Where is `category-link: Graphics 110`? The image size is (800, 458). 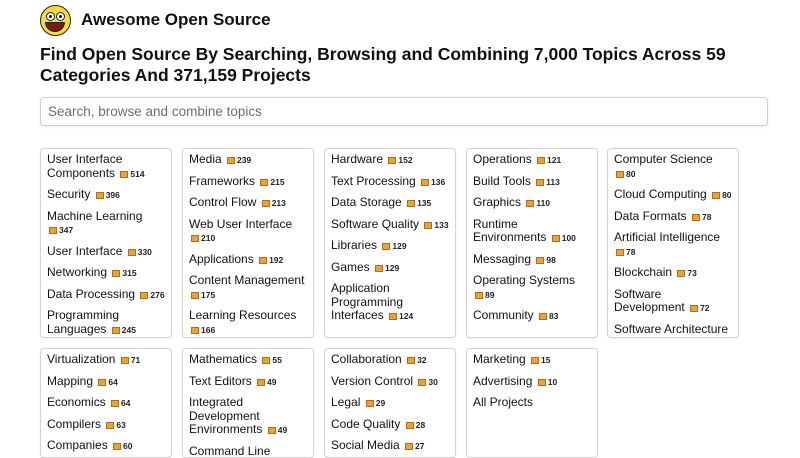
category-link: Graphics 110 is located at coordinates (532, 203).